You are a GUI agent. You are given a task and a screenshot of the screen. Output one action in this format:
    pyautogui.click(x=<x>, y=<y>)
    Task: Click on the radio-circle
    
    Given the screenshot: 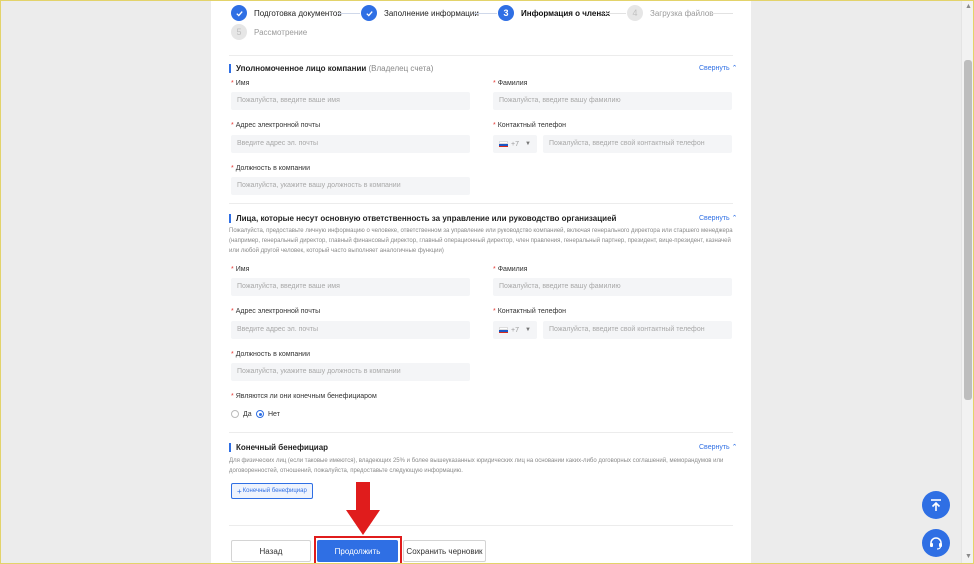 What is the action you would take?
    pyautogui.click(x=235, y=414)
    